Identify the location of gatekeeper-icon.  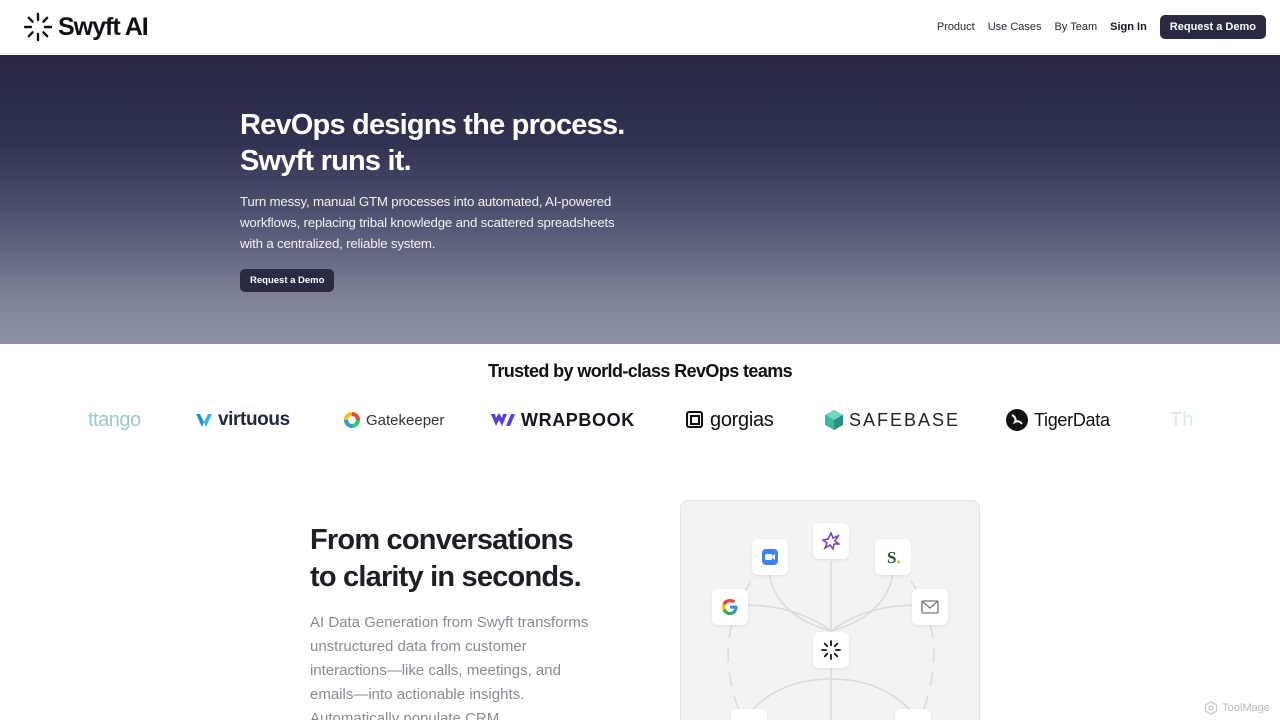
(352, 420).